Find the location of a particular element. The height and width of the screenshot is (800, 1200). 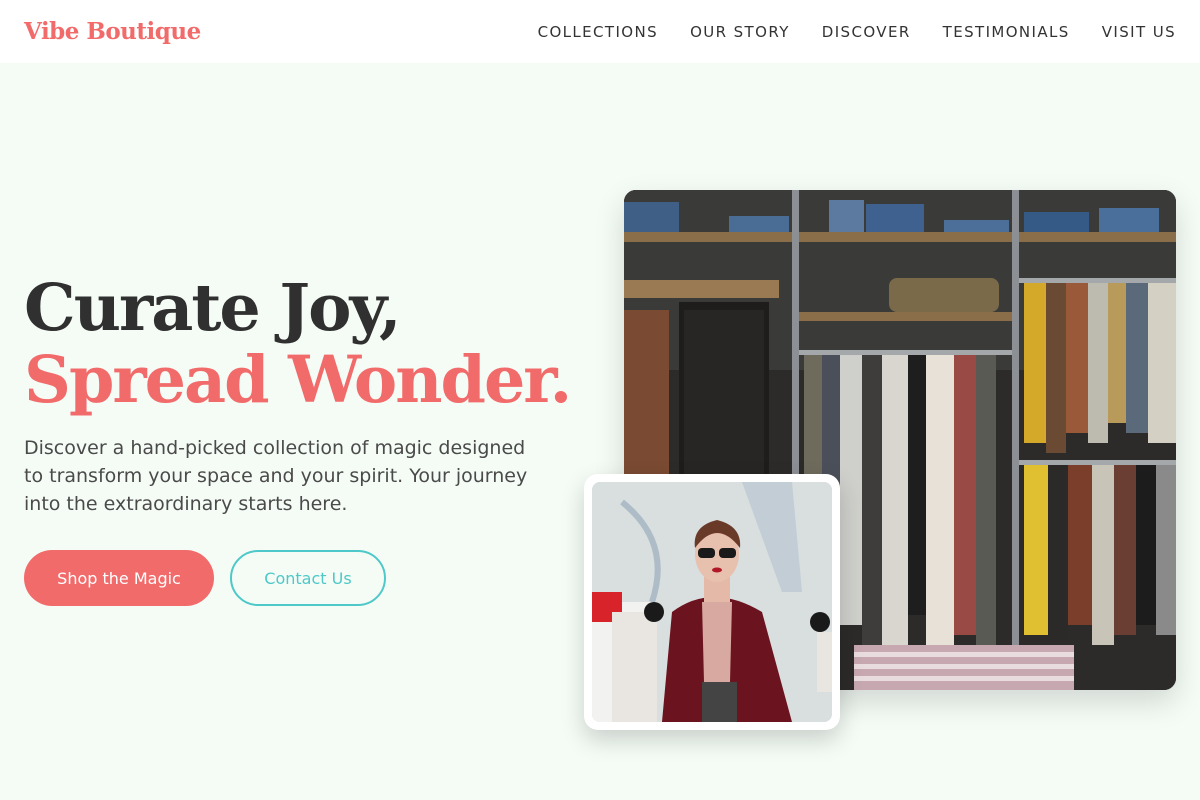

shopper-illustration is located at coordinates (712, 602).